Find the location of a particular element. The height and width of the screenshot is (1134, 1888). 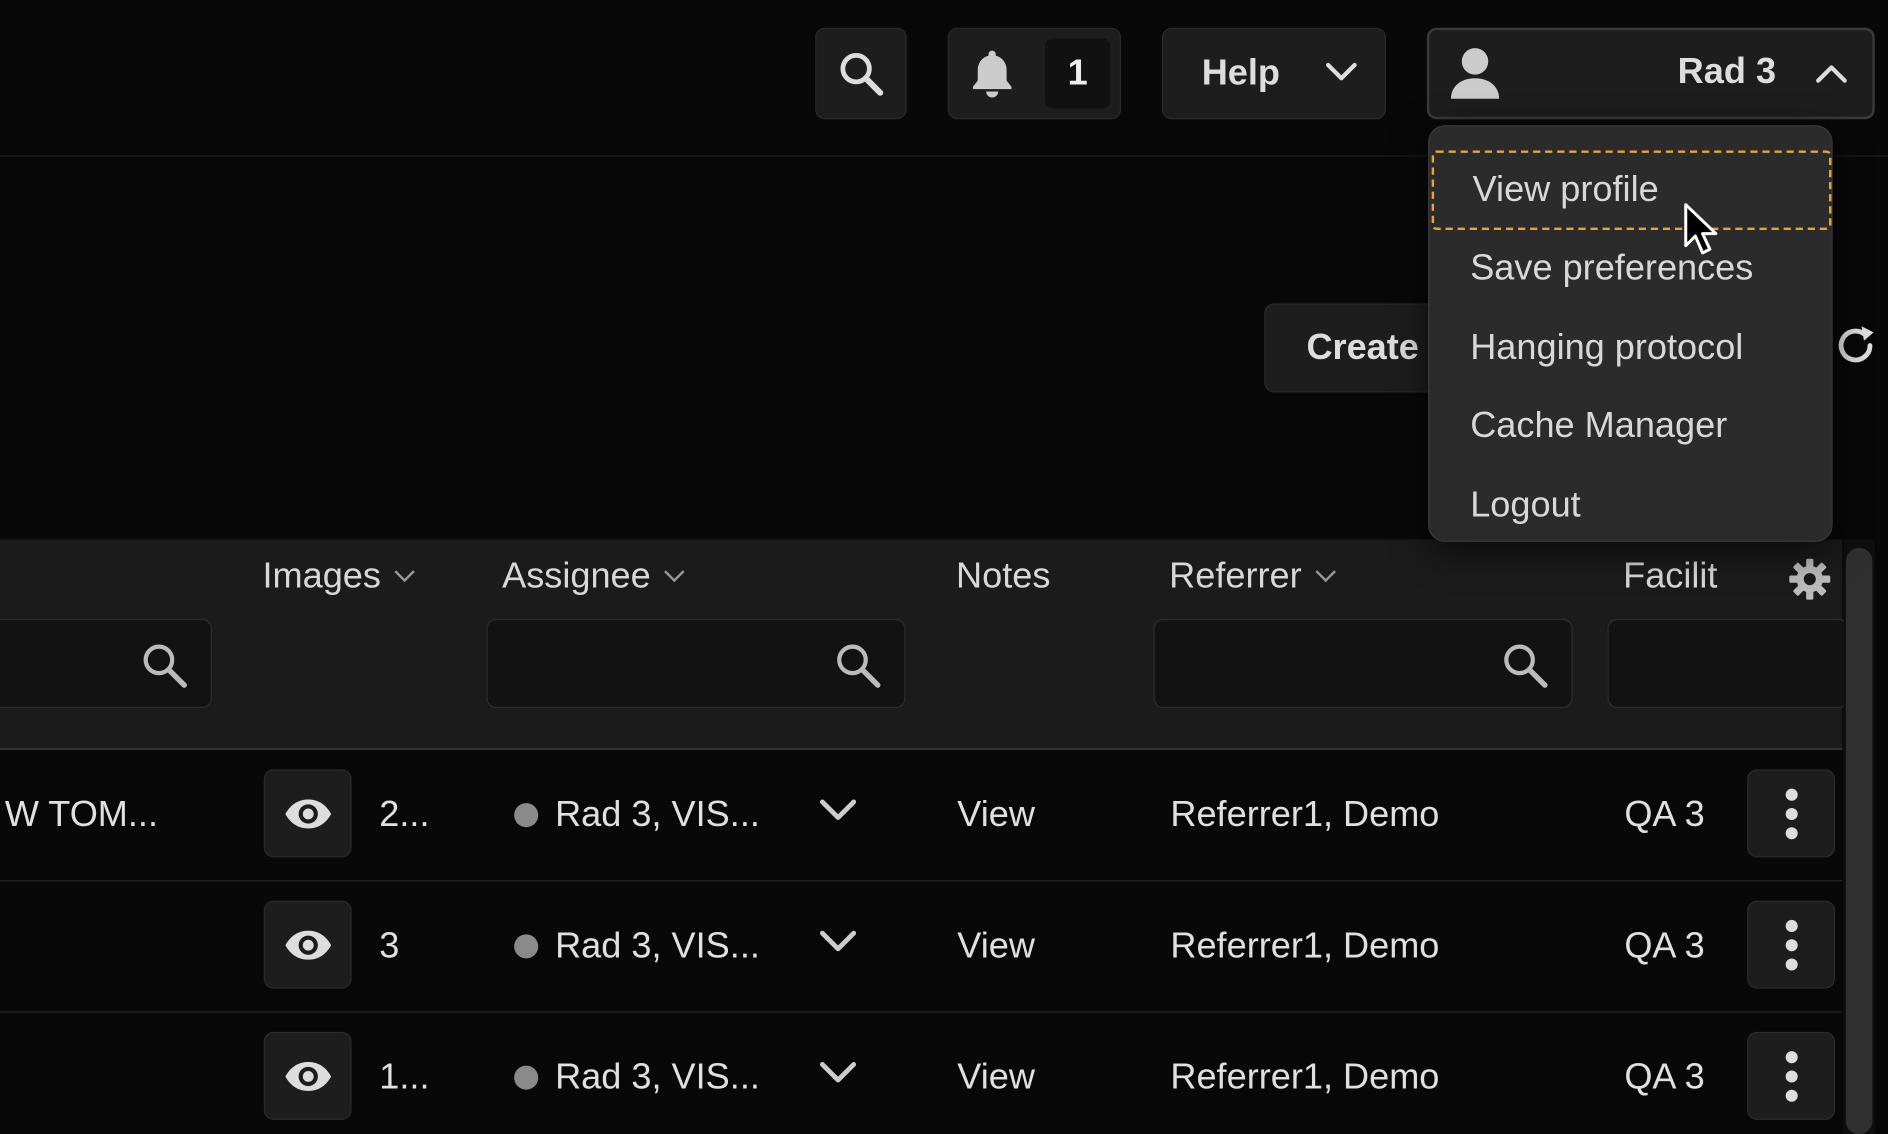

menu-item-hanging-protocol: Hanging protocol is located at coordinates (1631, 347).